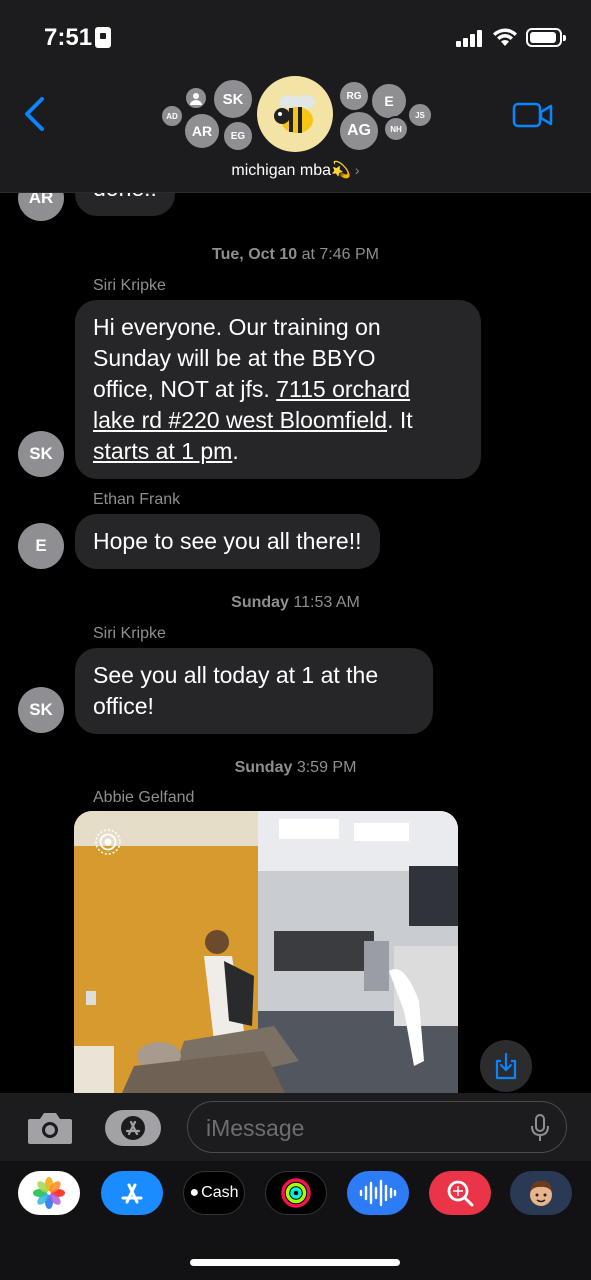 This screenshot has height=1280, width=591. Describe the element at coordinates (396, 129) in the screenshot. I see `participant-avatar: NH` at that location.